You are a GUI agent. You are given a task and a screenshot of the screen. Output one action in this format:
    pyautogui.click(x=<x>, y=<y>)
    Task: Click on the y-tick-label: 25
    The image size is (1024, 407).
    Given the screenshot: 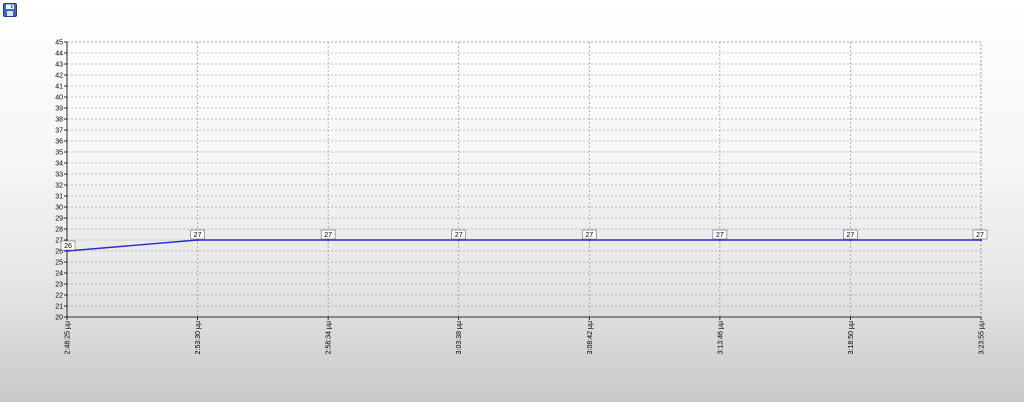 What is the action you would take?
    pyautogui.click(x=59, y=263)
    